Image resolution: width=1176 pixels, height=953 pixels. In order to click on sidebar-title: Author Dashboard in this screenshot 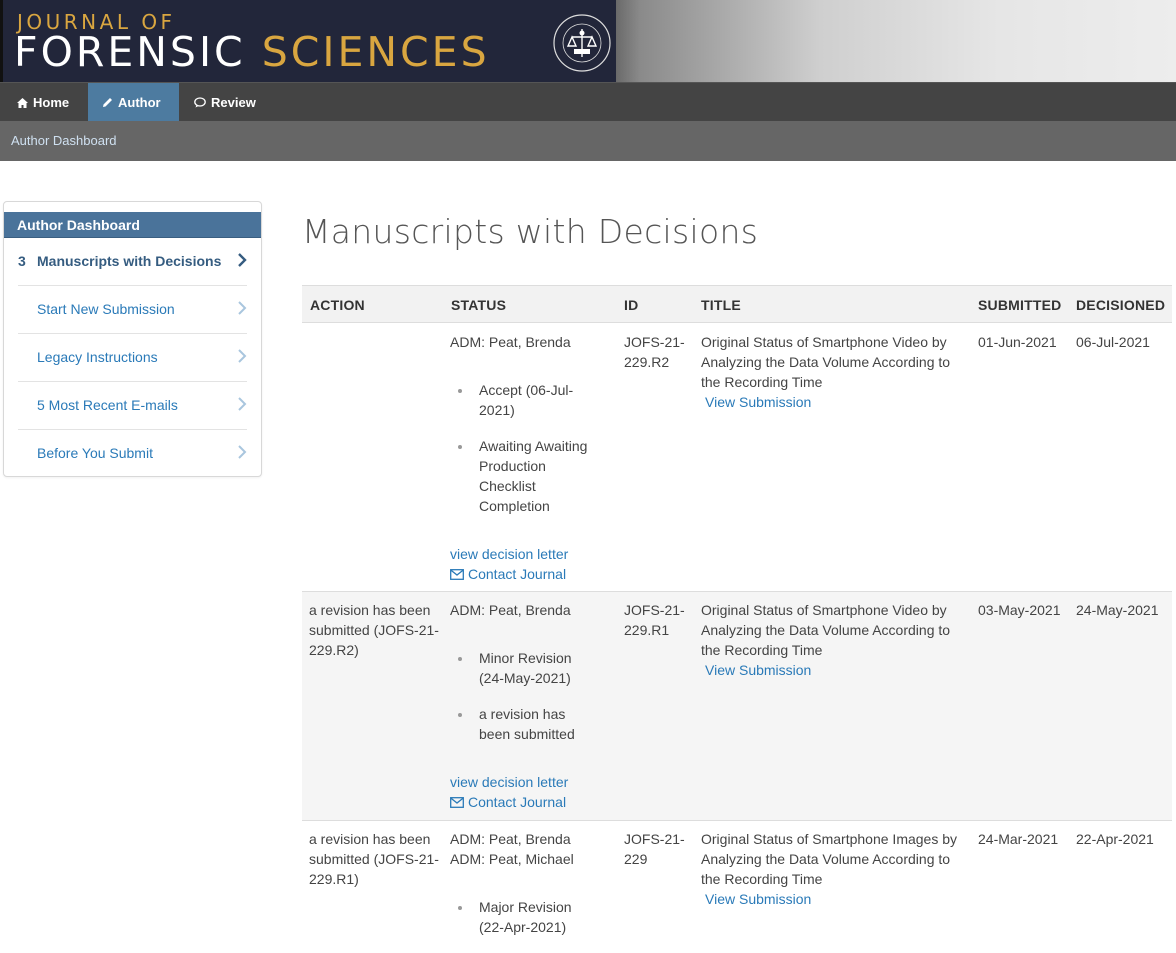, I will do `click(132, 225)`.